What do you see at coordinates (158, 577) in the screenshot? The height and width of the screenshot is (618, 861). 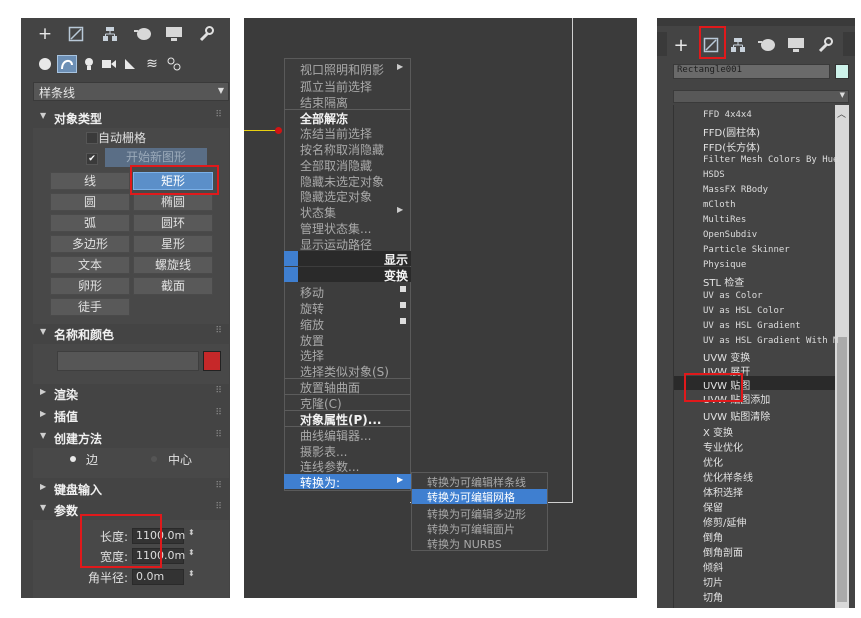 I see `corner-radius-spinner-field: 0.0m` at bounding box center [158, 577].